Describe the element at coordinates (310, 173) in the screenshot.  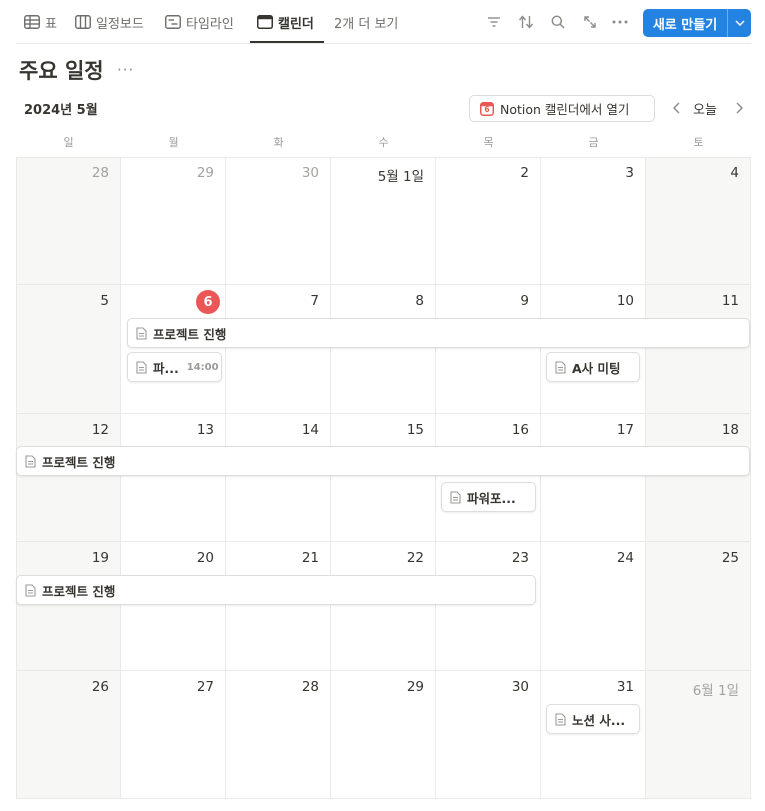
I see `day-number: 30` at that location.